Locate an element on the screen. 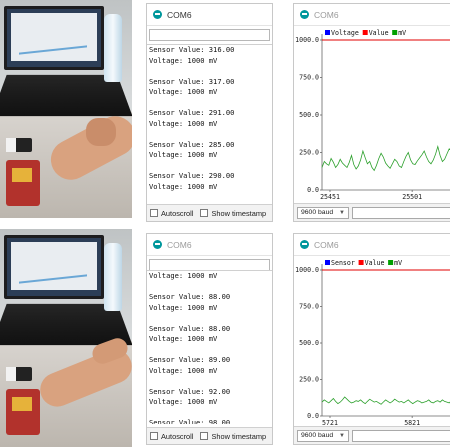  log-line: Sensor Value: 316.00 is located at coordinates (192, 49).